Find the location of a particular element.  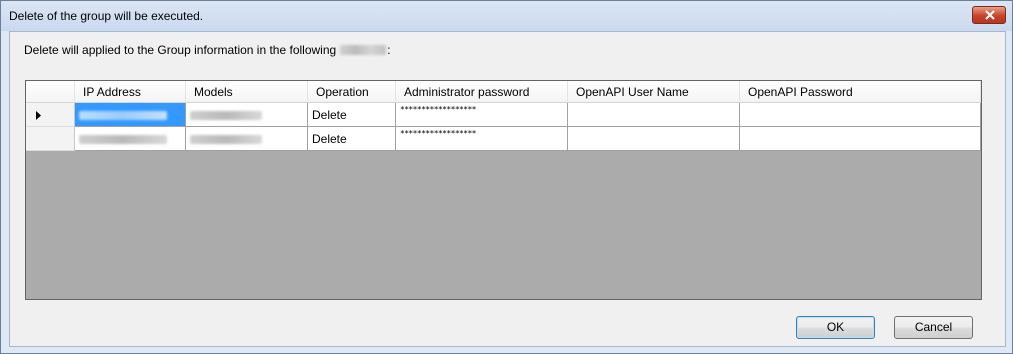

close-icon is located at coordinates (990, 15).